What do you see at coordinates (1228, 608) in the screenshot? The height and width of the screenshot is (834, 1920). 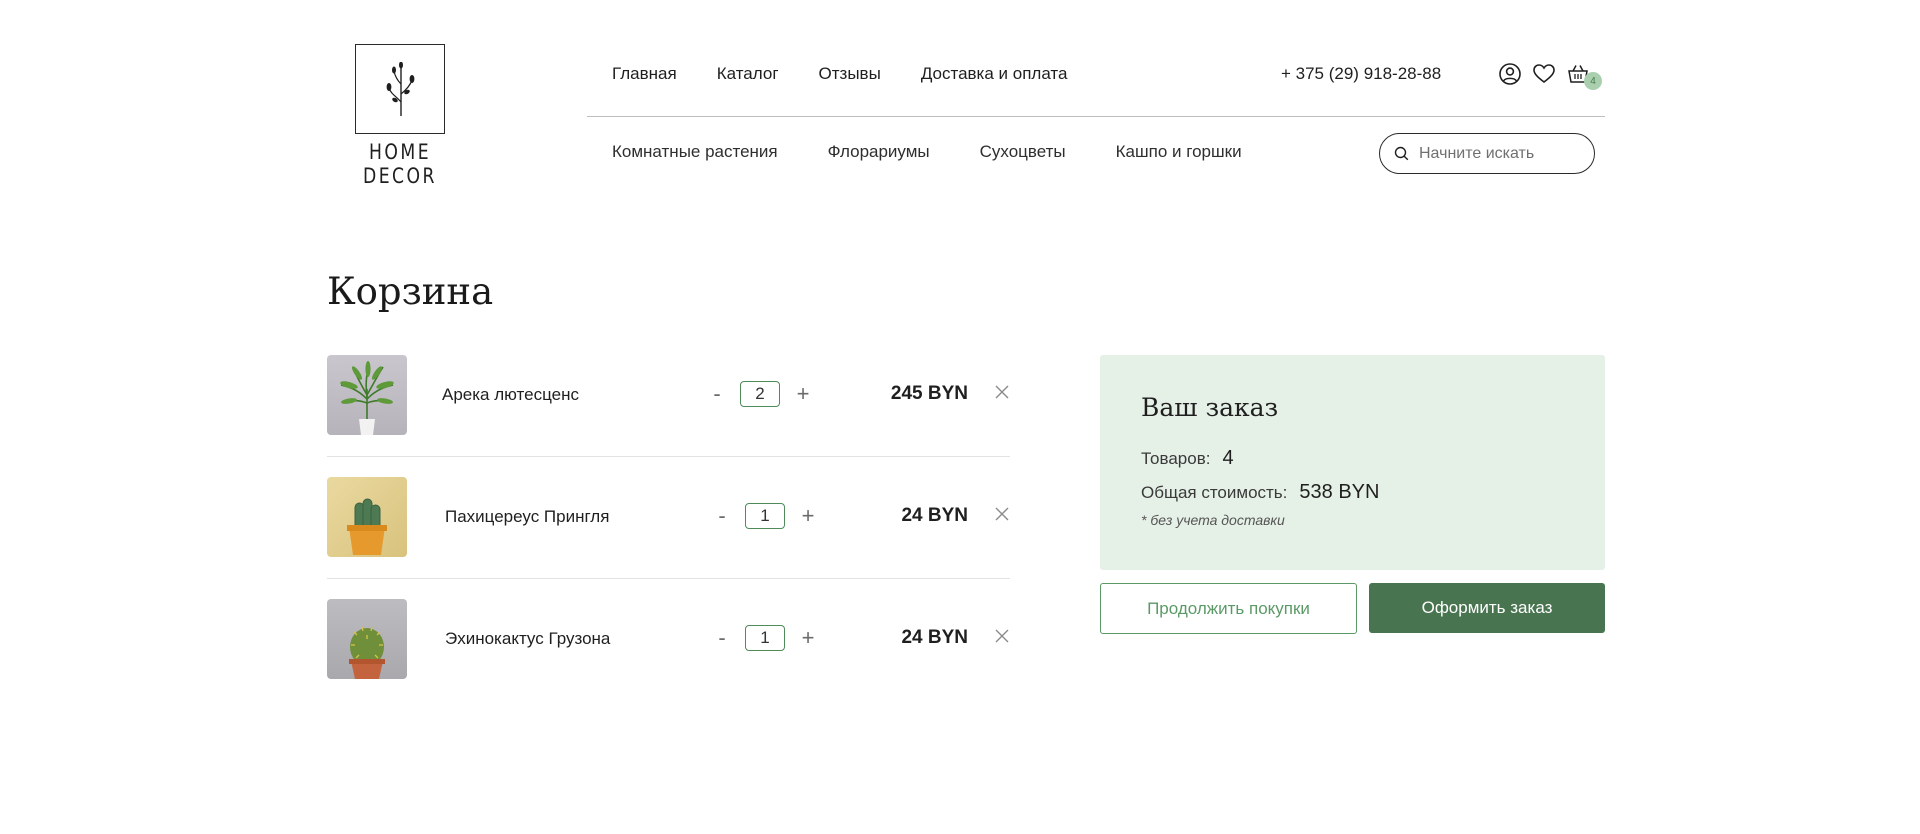 I see `continue-shopping-button: Продолжить покупки` at bounding box center [1228, 608].